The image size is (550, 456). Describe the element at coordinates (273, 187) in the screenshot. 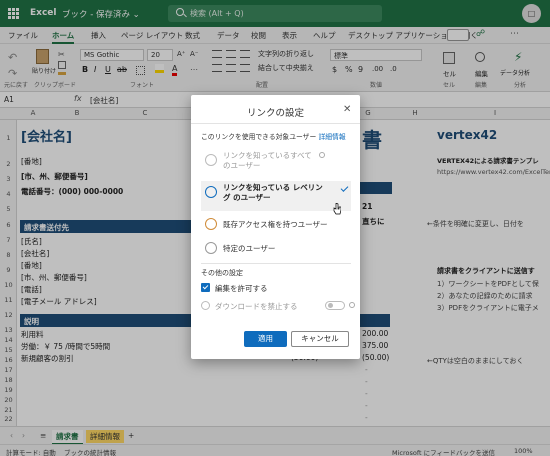

I see `option-organization-line1: リンクを知っている レベリン` at that location.